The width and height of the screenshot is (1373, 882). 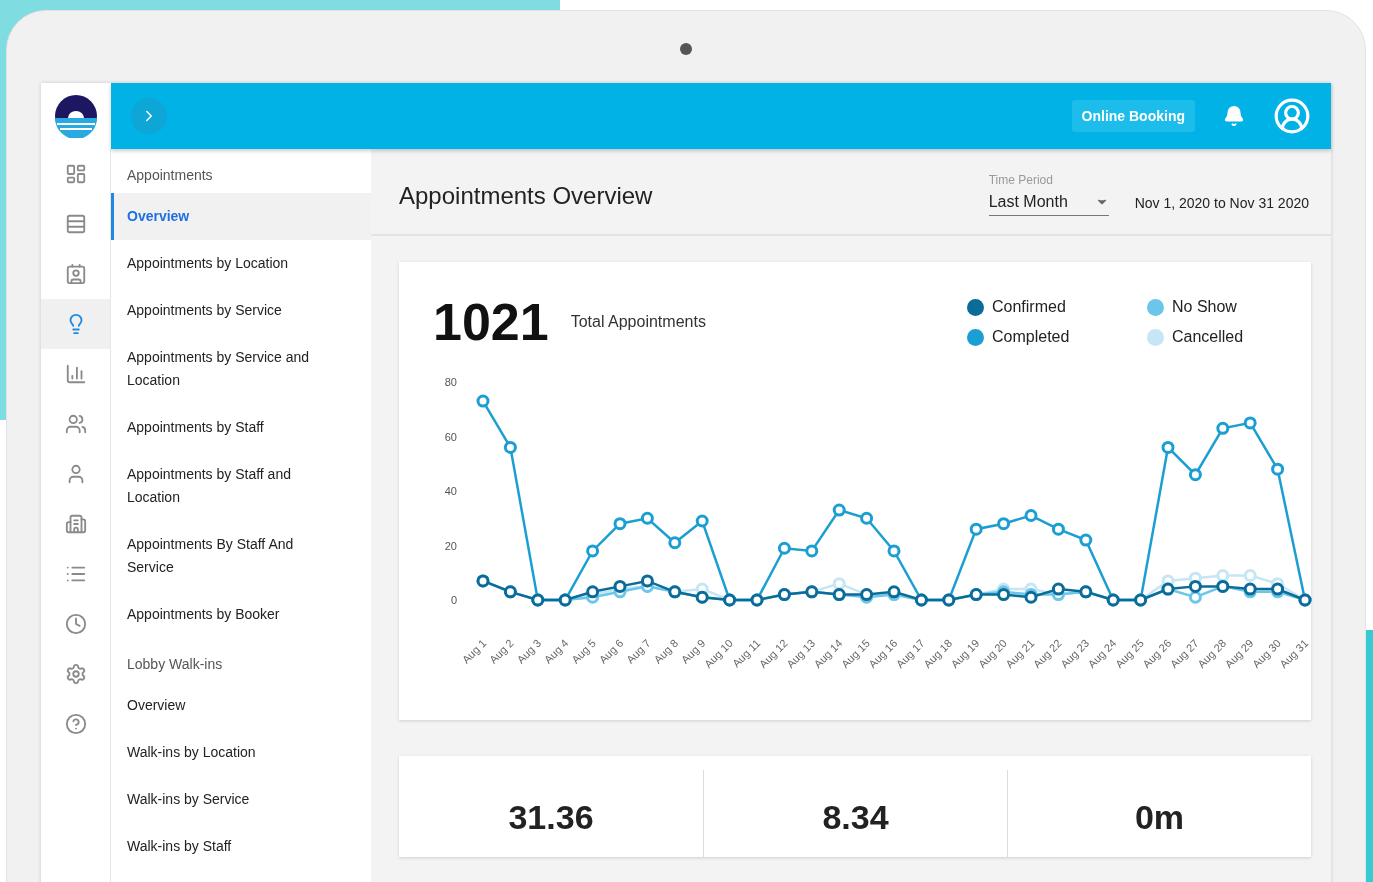 What do you see at coordinates (638, 322) in the screenshot?
I see `total-label: Total Appointments` at bounding box center [638, 322].